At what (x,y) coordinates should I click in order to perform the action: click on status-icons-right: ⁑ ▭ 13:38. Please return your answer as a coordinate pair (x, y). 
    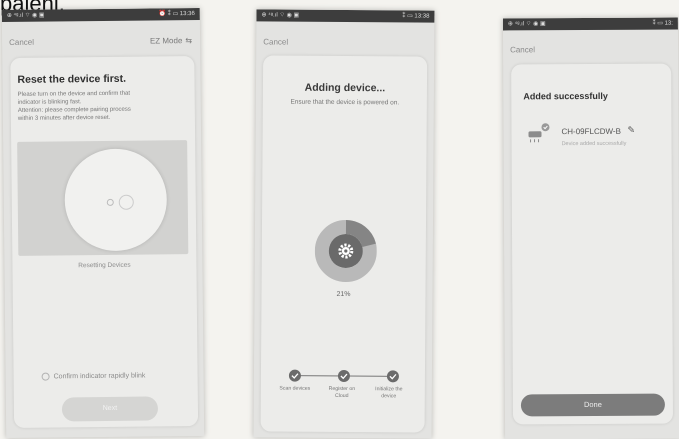
    Looking at the image, I should click on (416, 16).